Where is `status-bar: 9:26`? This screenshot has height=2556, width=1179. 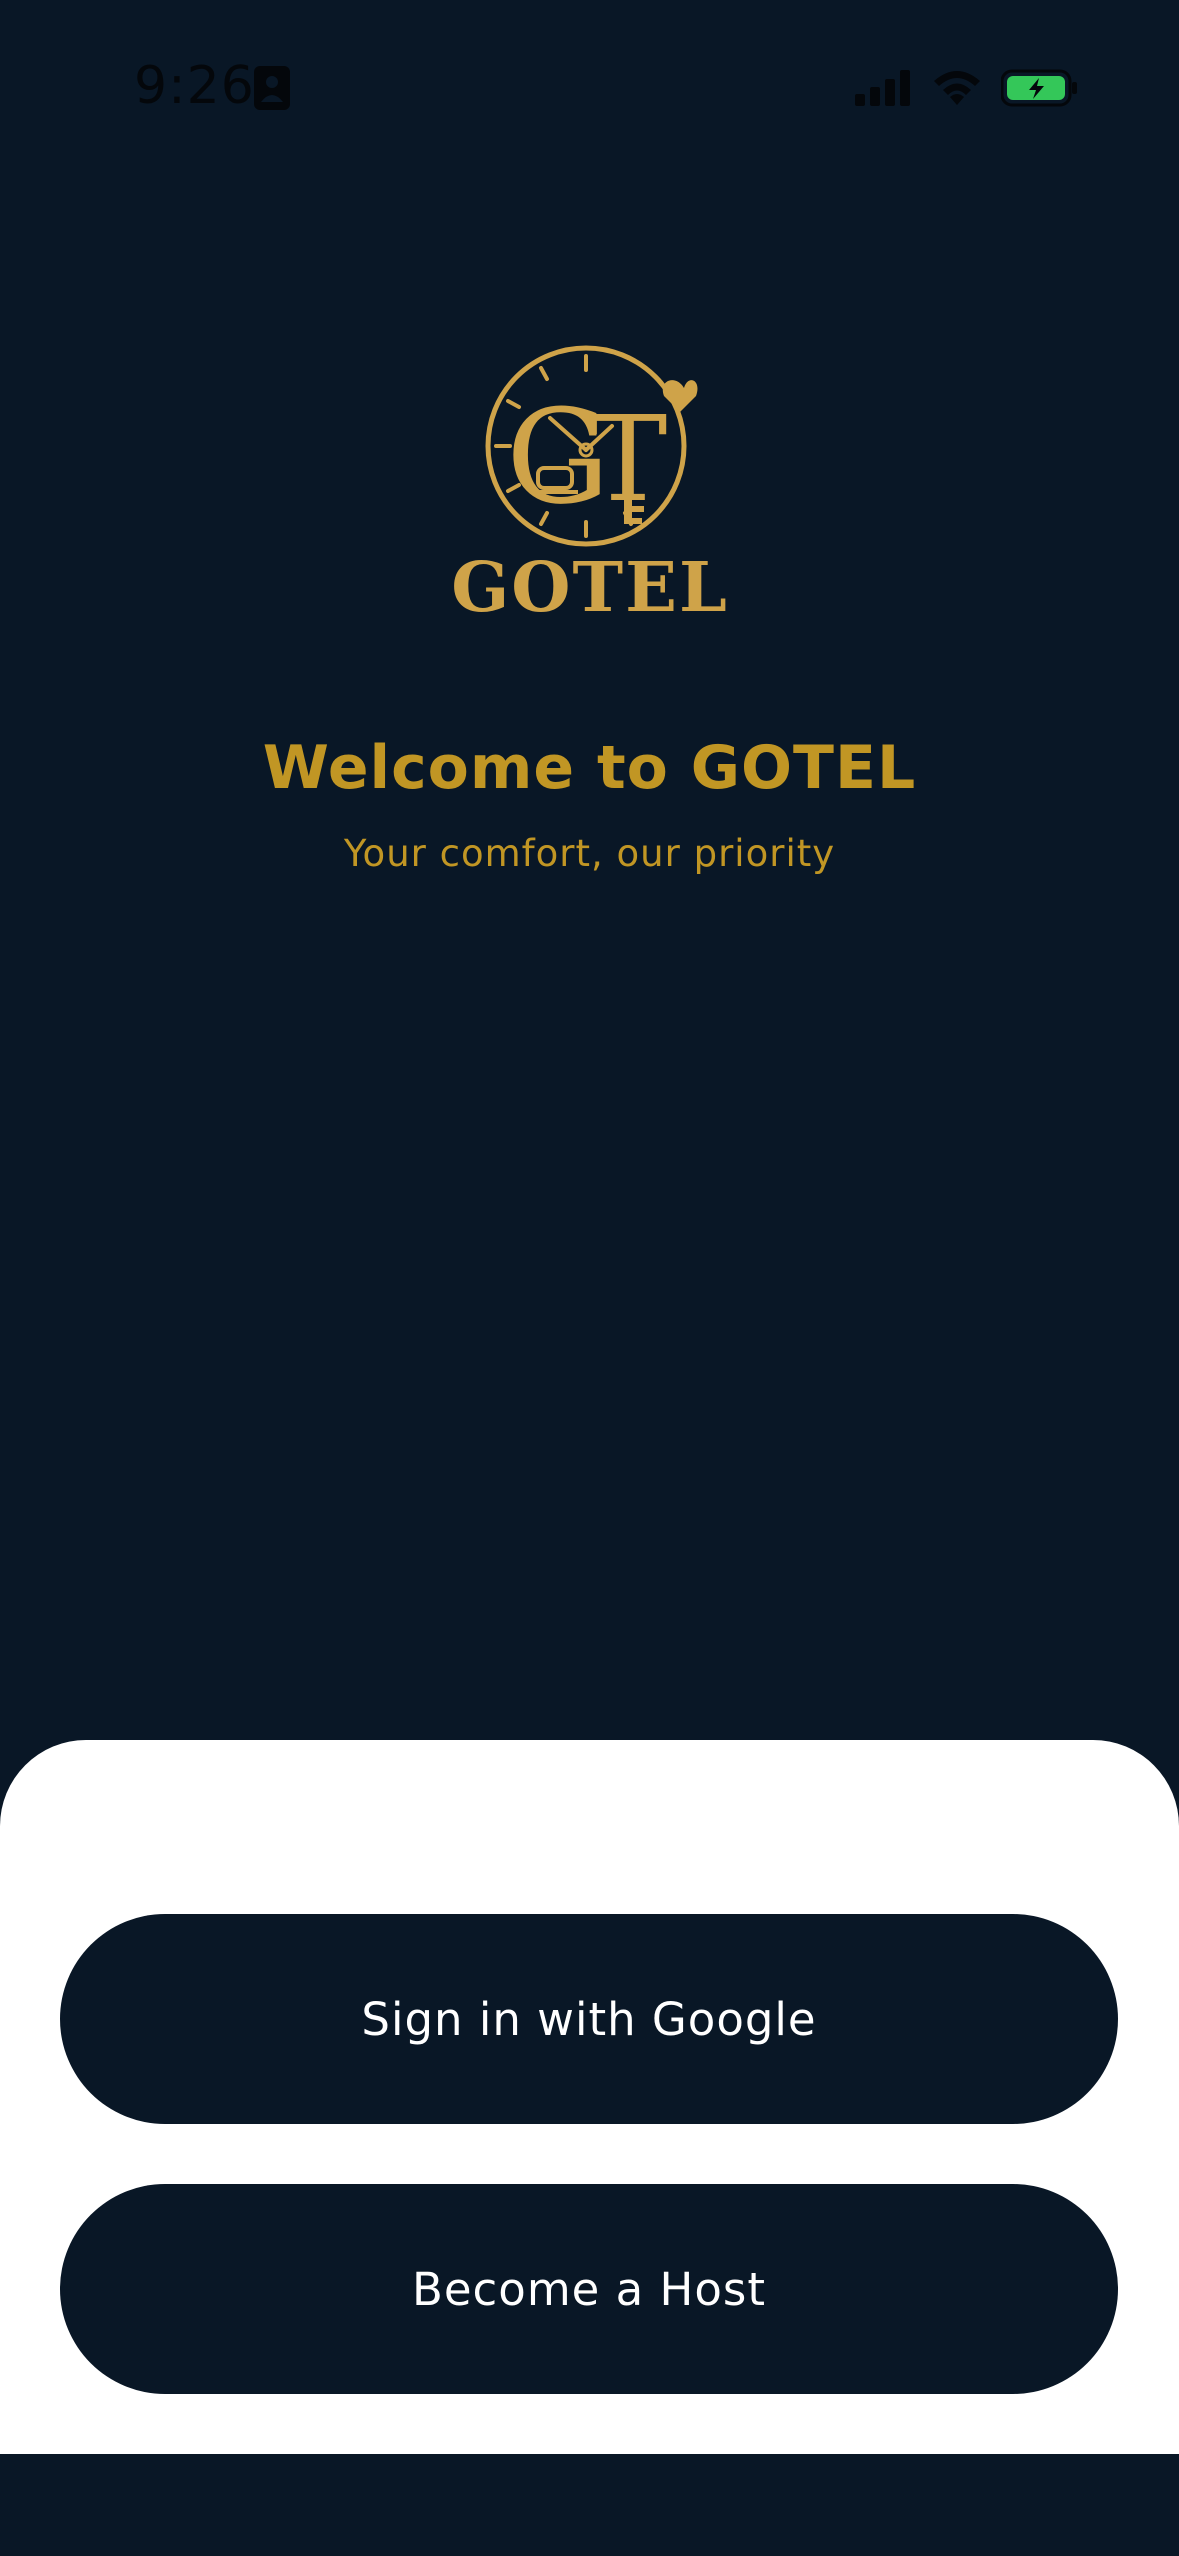
status-bar: 9:26 is located at coordinates (589, 85).